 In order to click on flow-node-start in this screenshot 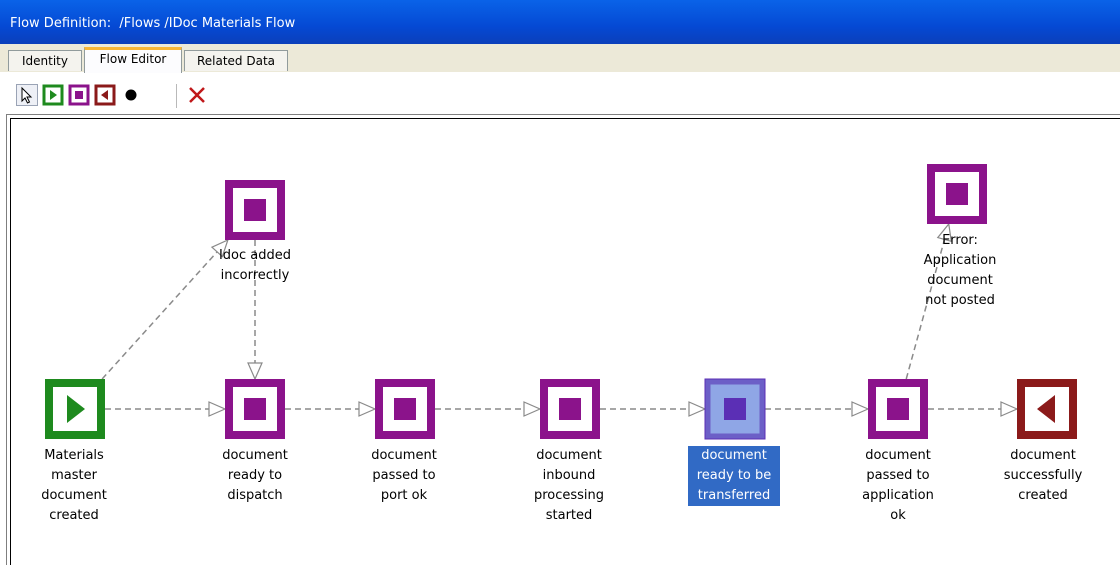, I will do `click(75, 409)`.